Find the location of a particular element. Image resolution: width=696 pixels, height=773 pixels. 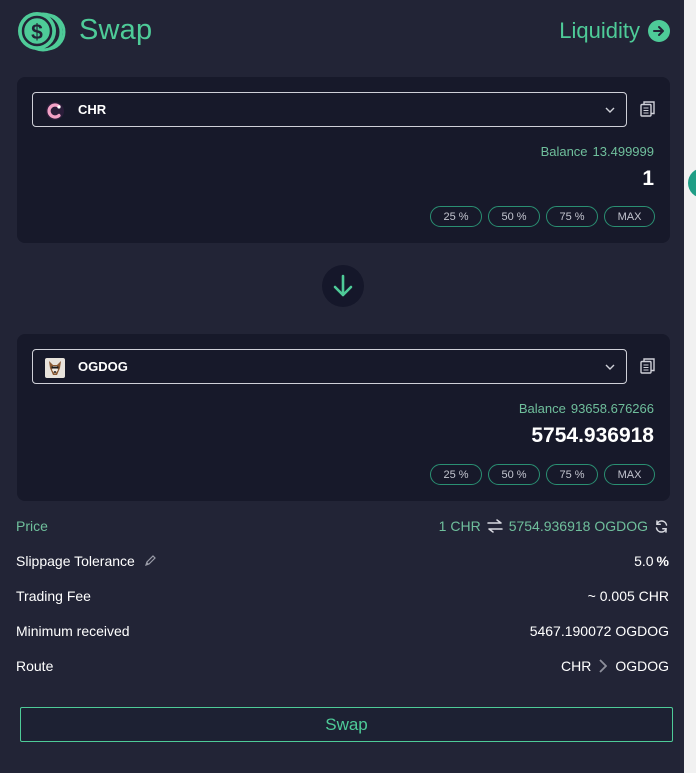

header: $ Swap Liquidity is located at coordinates (343, 32).